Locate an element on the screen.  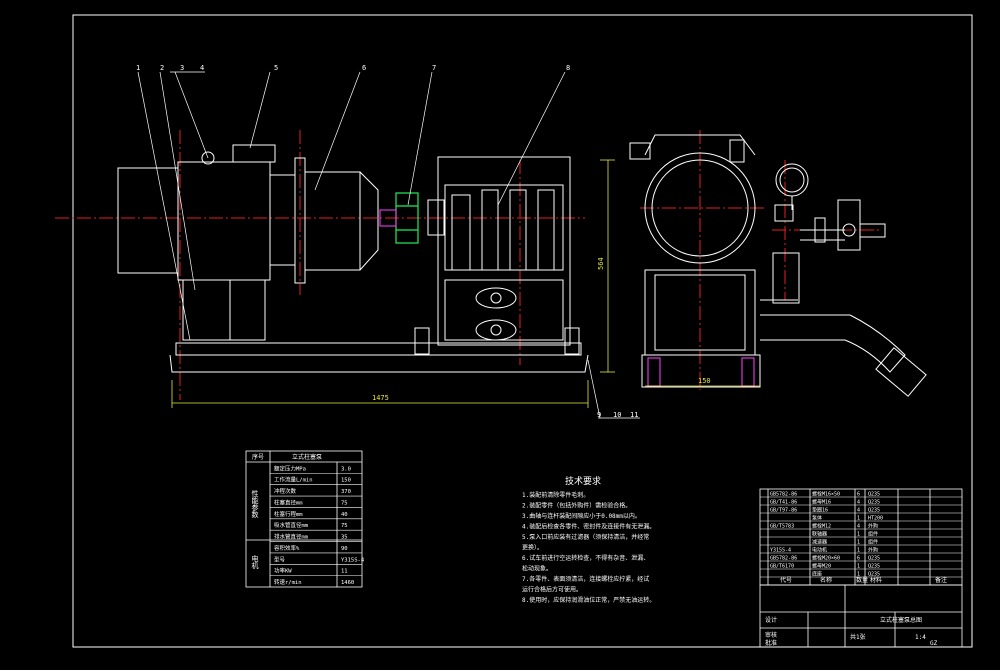
tech-req-line: 松动现象。 is located at coordinates (537, 569).